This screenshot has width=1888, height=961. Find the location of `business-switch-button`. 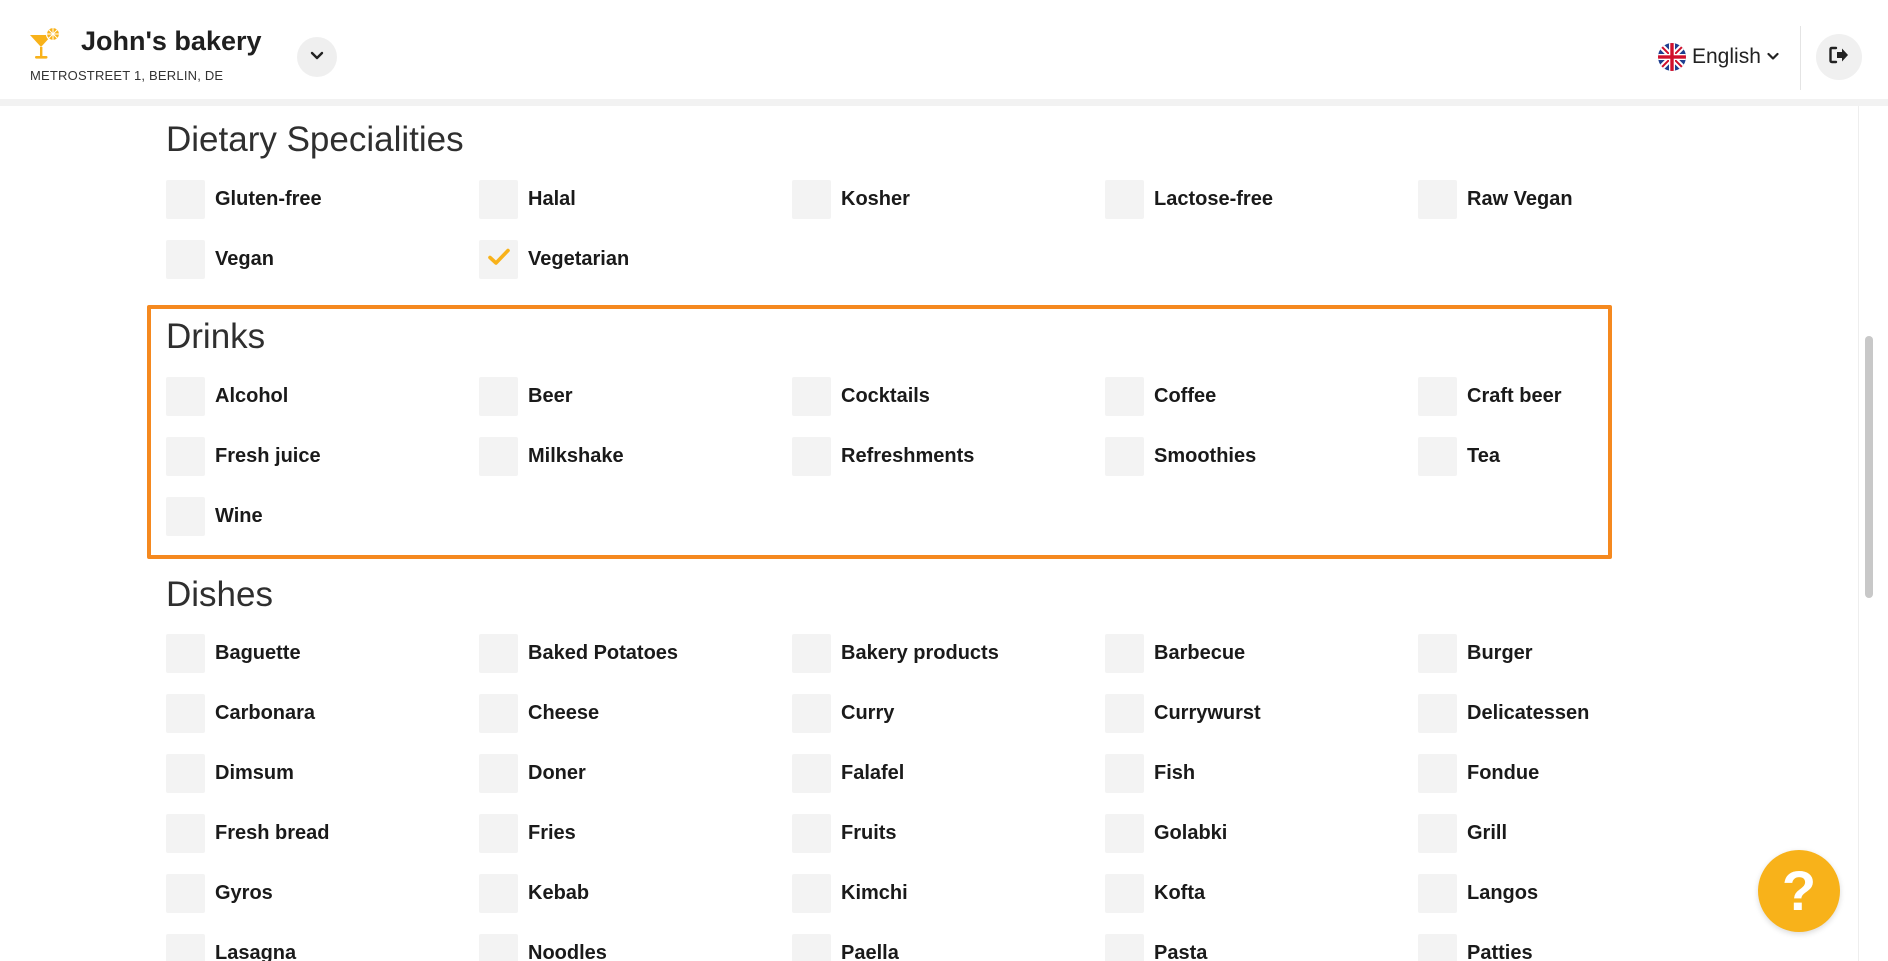

business-switch-button is located at coordinates (317, 57).